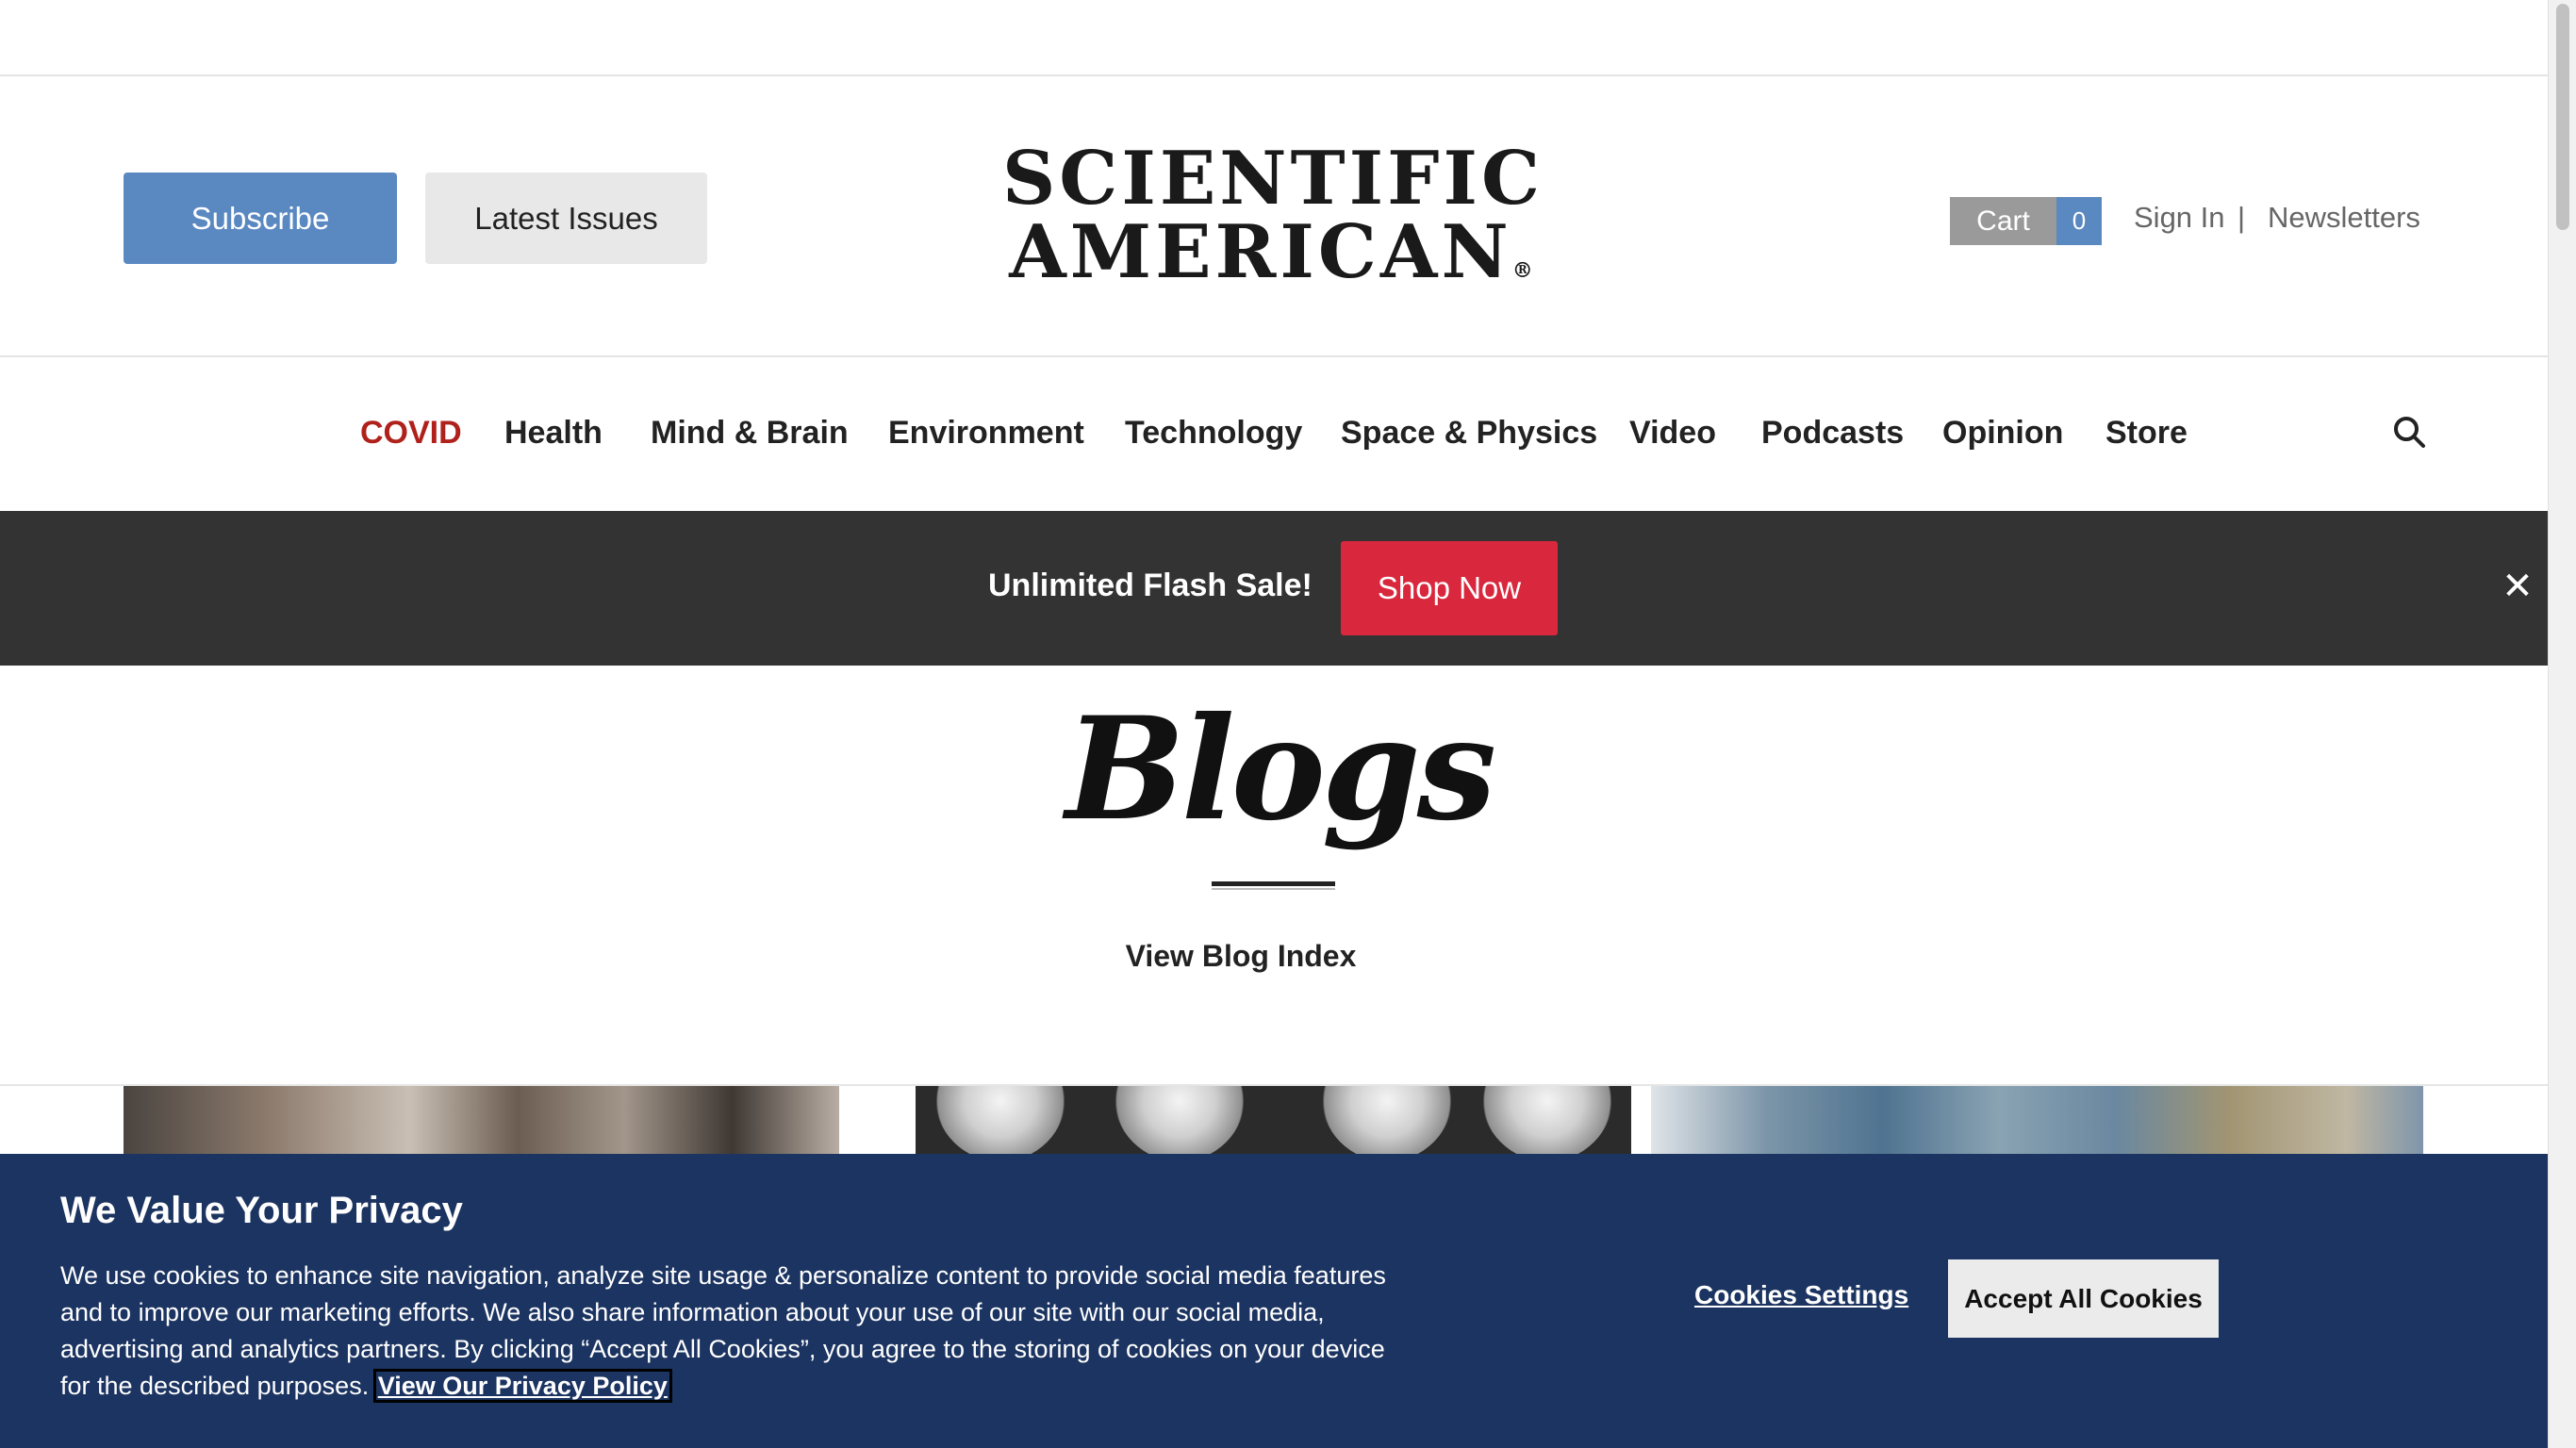 This screenshot has height=1448, width=2576. I want to click on logo-line-2-text: AMERICAN, so click(1260, 252).